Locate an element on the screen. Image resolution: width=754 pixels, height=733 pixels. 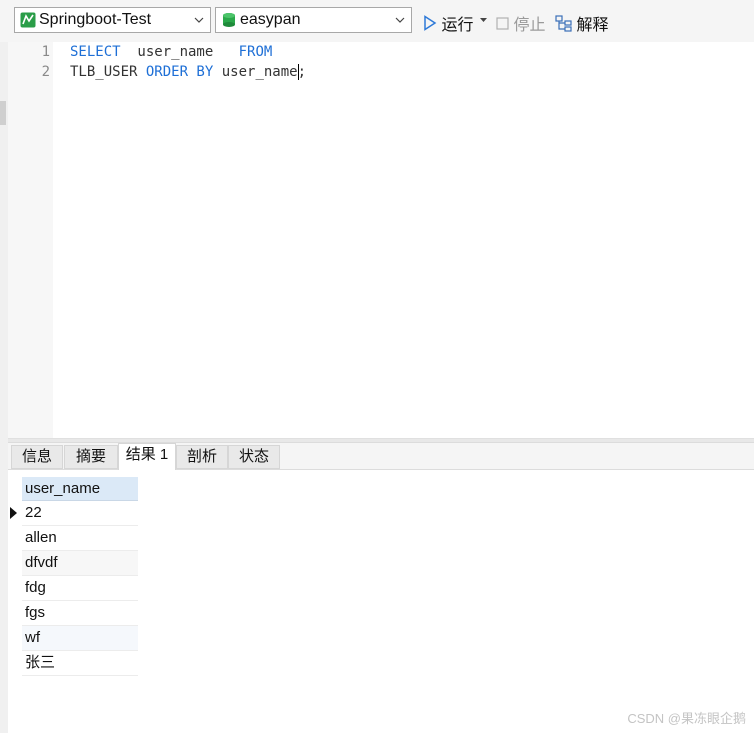
toolbar: Springboot-Test easypan 运行 停止 解释 is located at coordinates (377, 21).